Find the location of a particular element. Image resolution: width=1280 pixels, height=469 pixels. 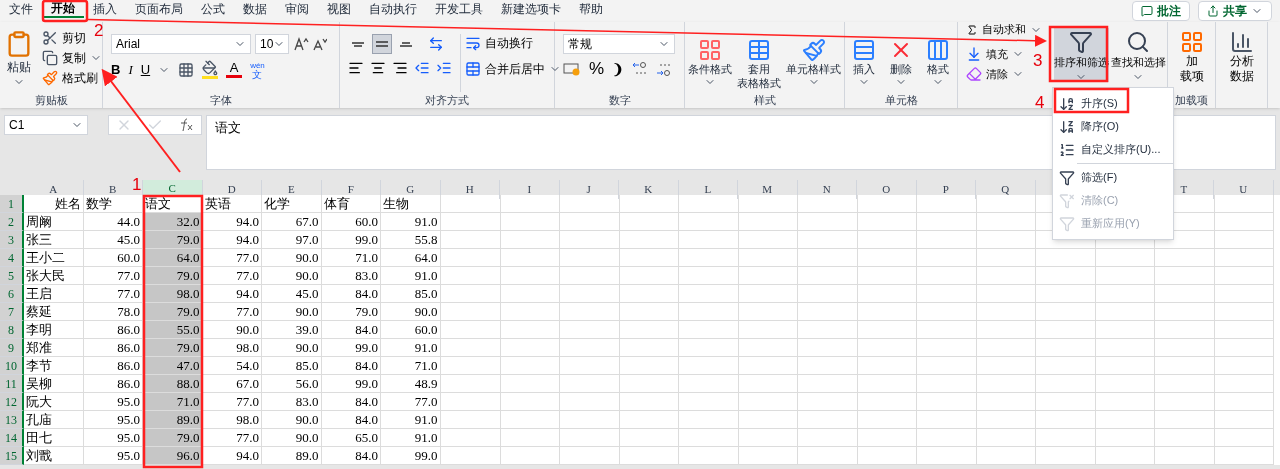

format-as-table-button: 套用 表格格式 is located at coordinates (759, 65).